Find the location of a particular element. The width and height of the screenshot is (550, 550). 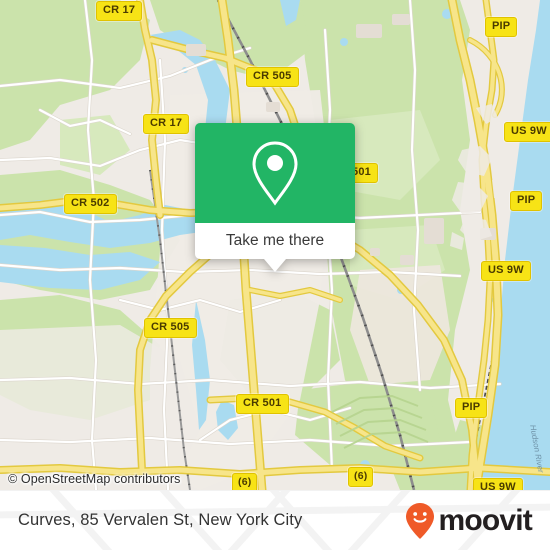

moovit-smiley-pin-icon is located at coordinates (420, 520).